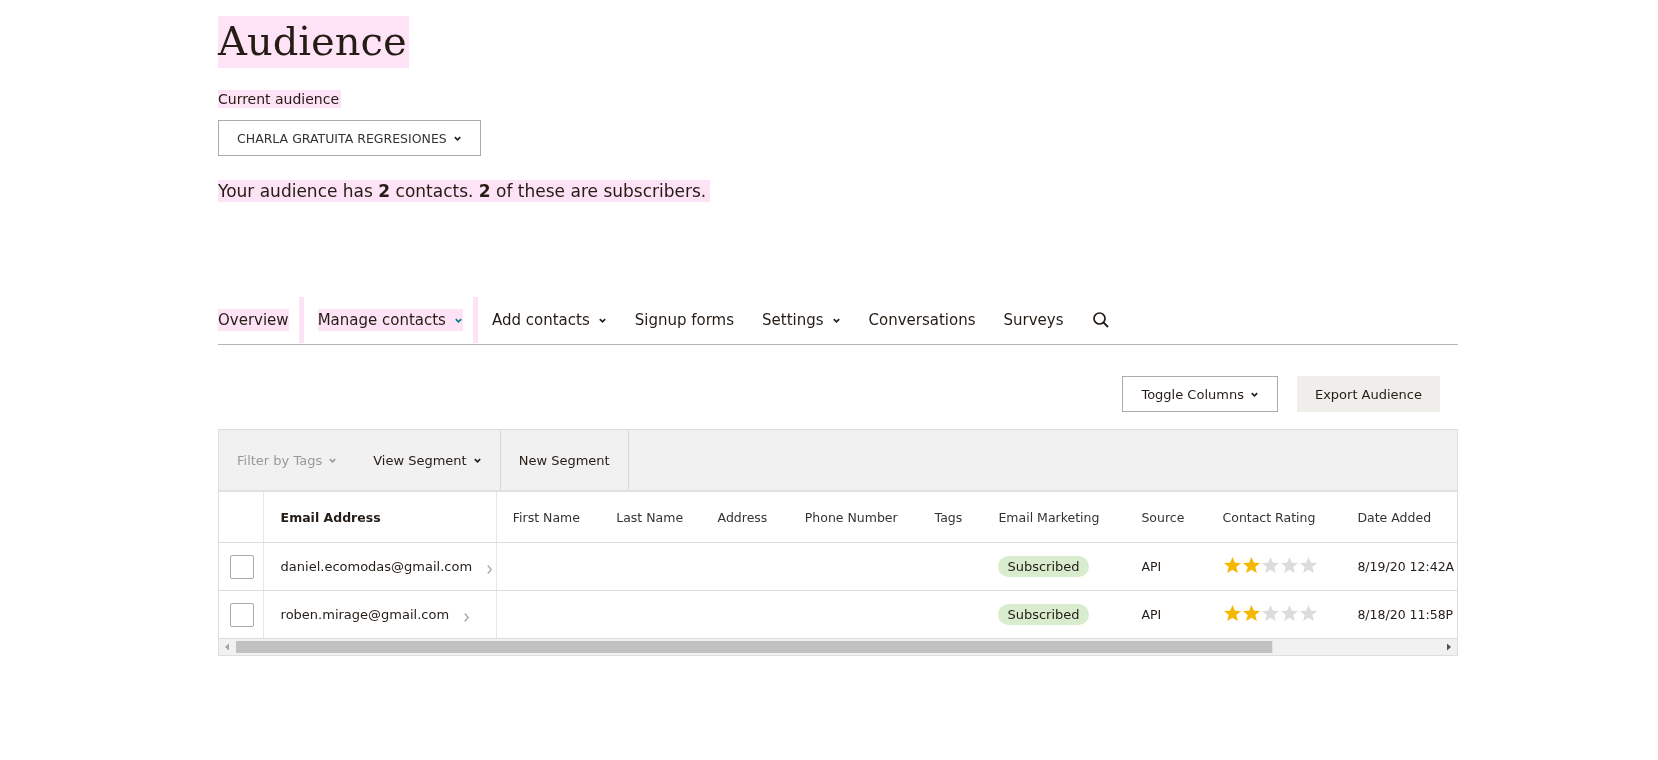 This screenshot has height=760, width=1658. What do you see at coordinates (1401, 614) in the screenshot?
I see `table-cell: 8/18/20 11:58P` at bounding box center [1401, 614].